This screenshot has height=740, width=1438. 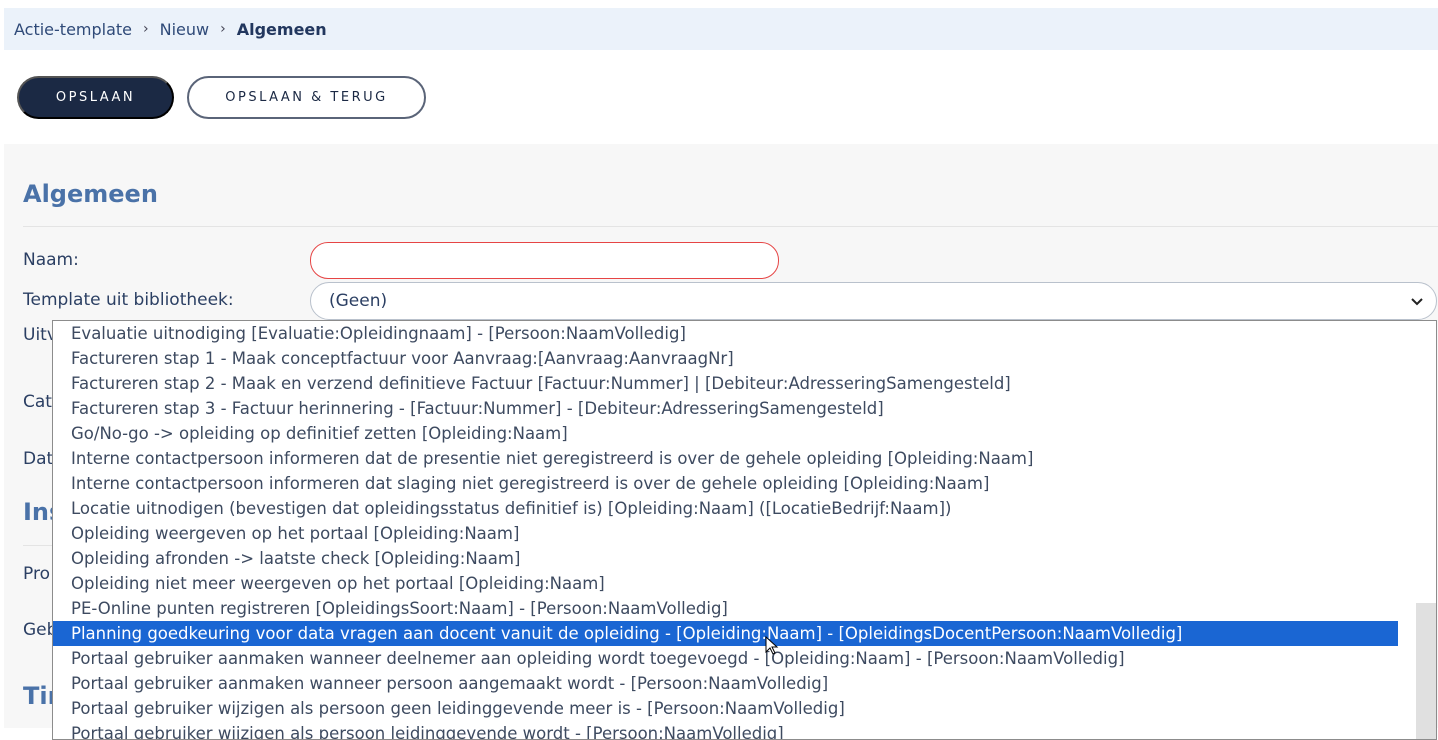 What do you see at coordinates (306, 97) in the screenshot?
I see `save-and-back-button: OPSLAAN & TERUG` at bounding box center [306, 97].